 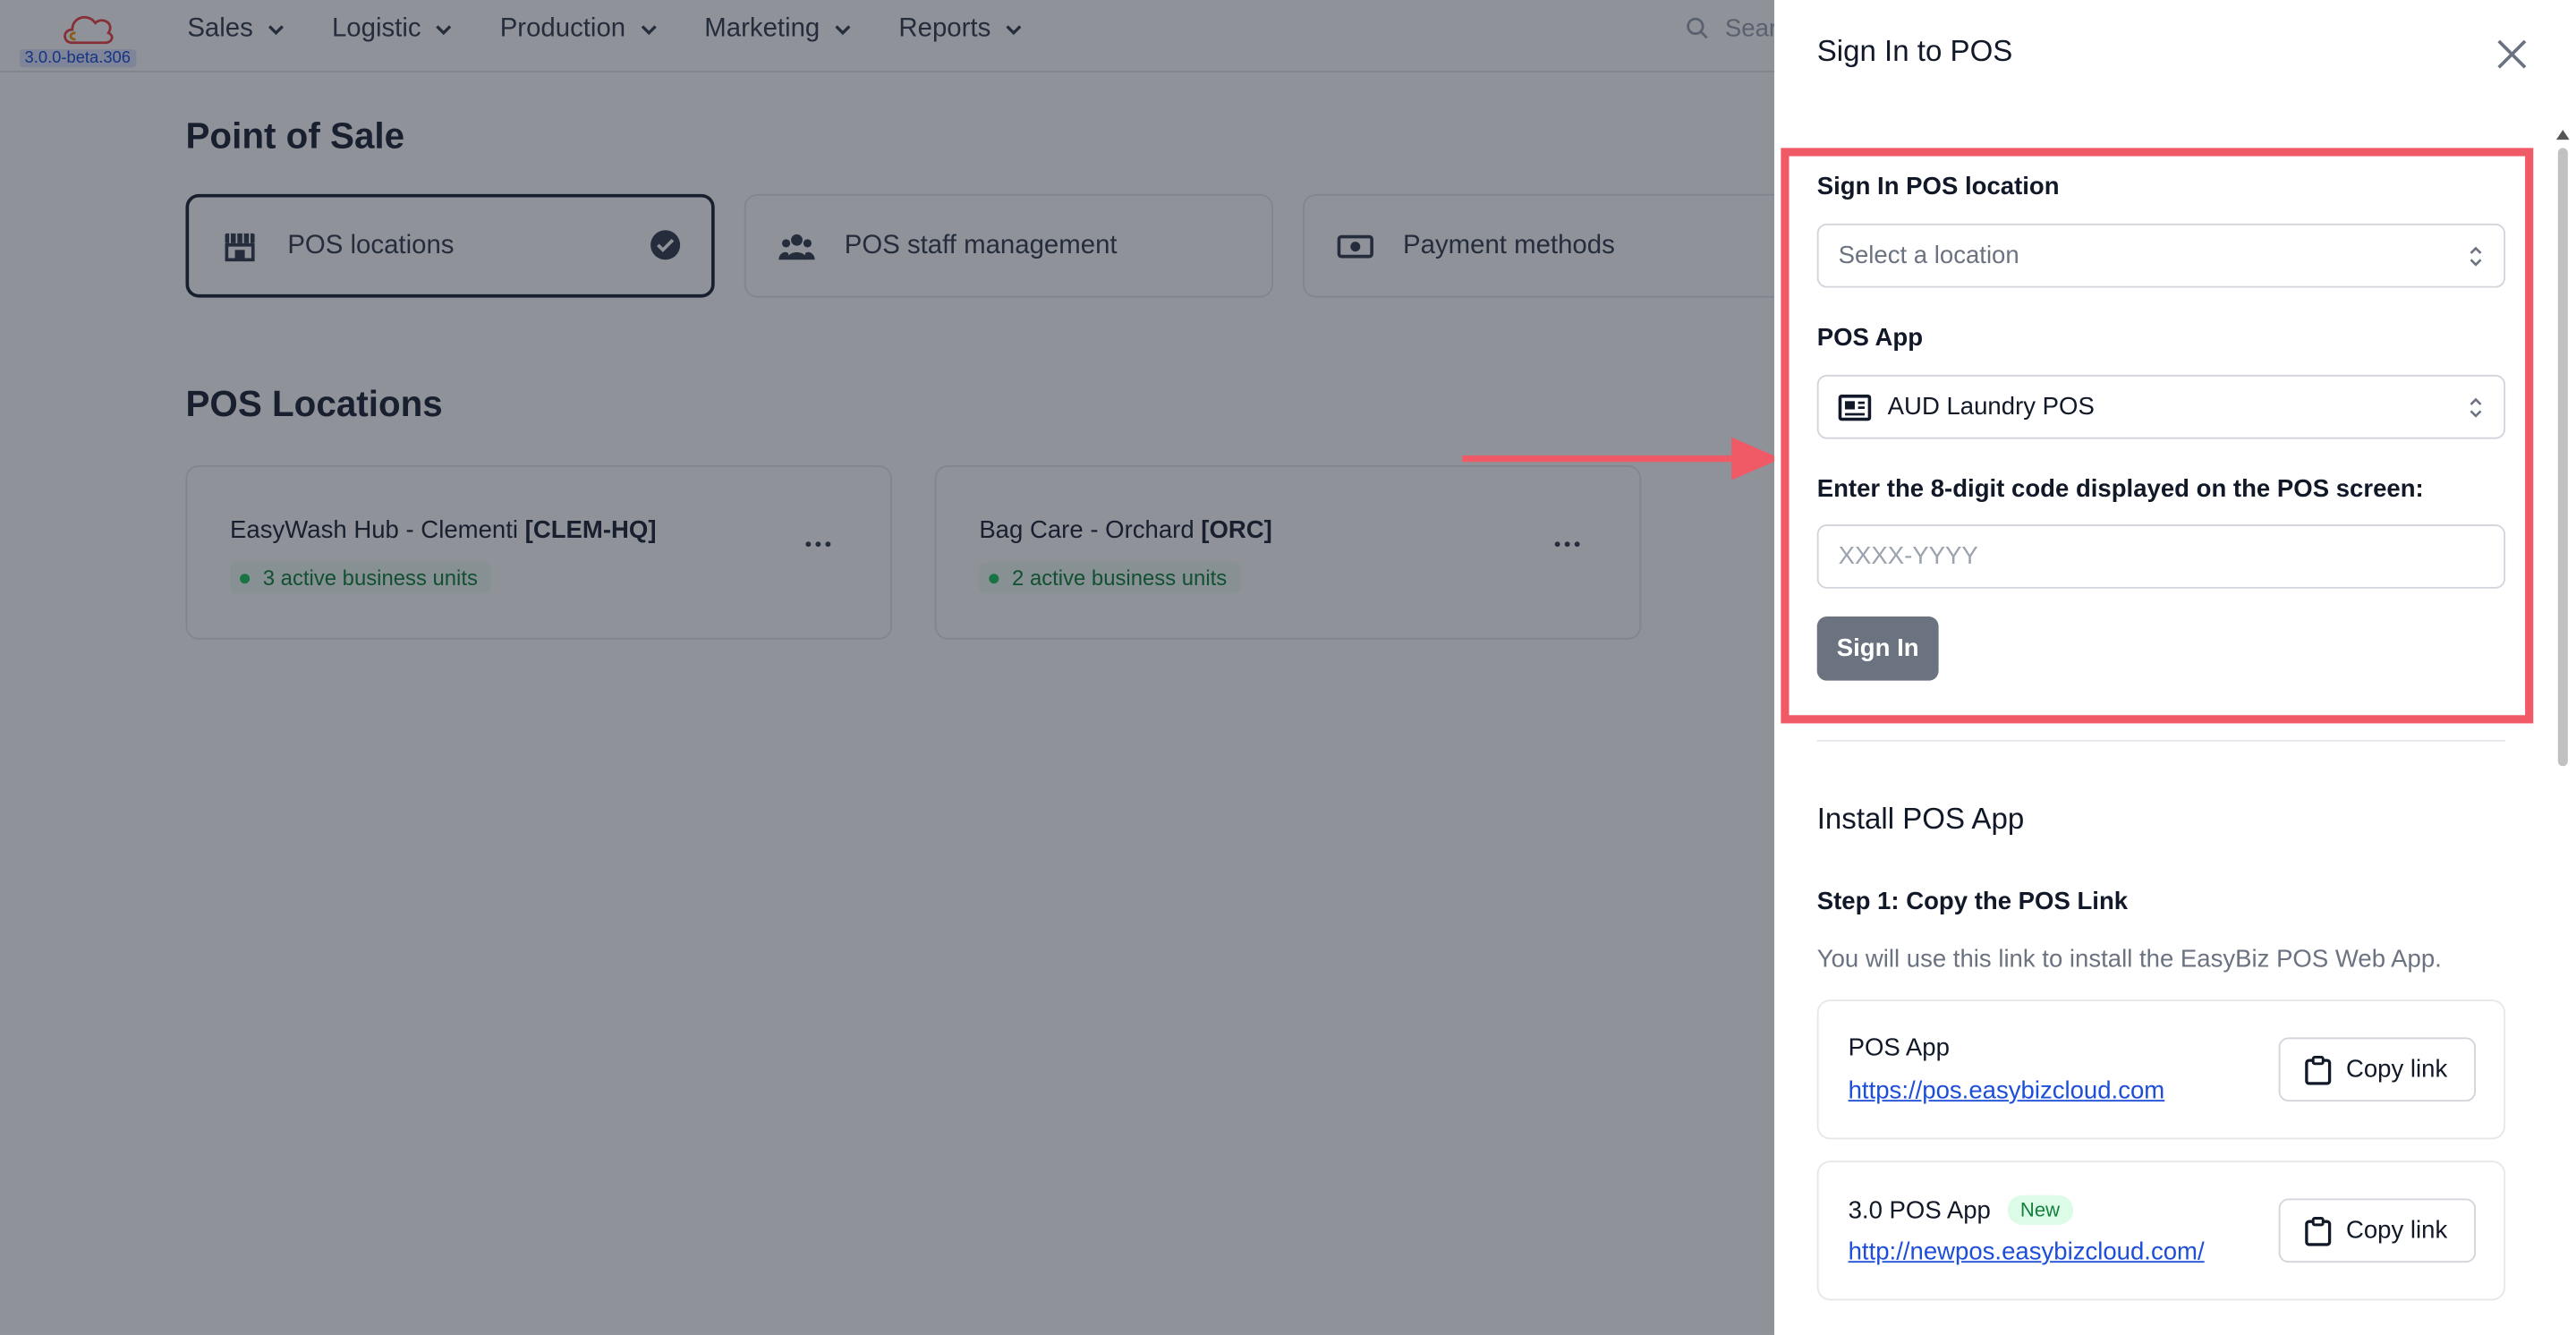 What do you see at coordinates (2027, 1252) in the screenshot?
I see `new-pos-app-link: http://newpos.easybizcloud.com/` at bounding box center [2027, 1252].